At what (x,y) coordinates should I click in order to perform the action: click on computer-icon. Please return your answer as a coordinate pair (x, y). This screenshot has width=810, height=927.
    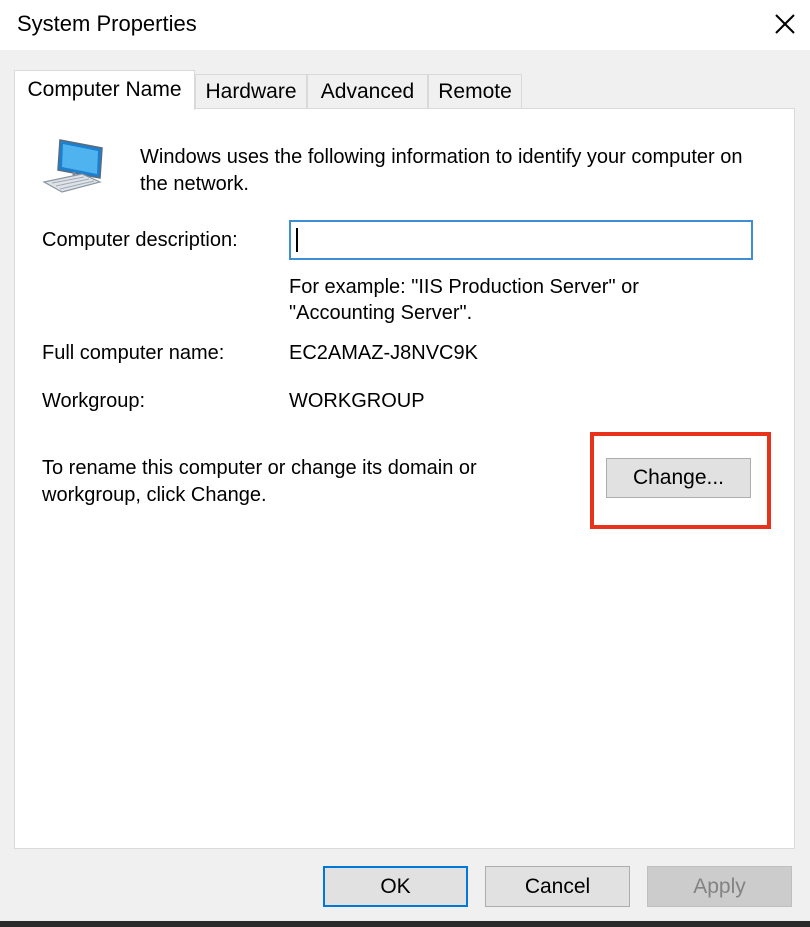
    Looking at the image, I should click on (72, 166).